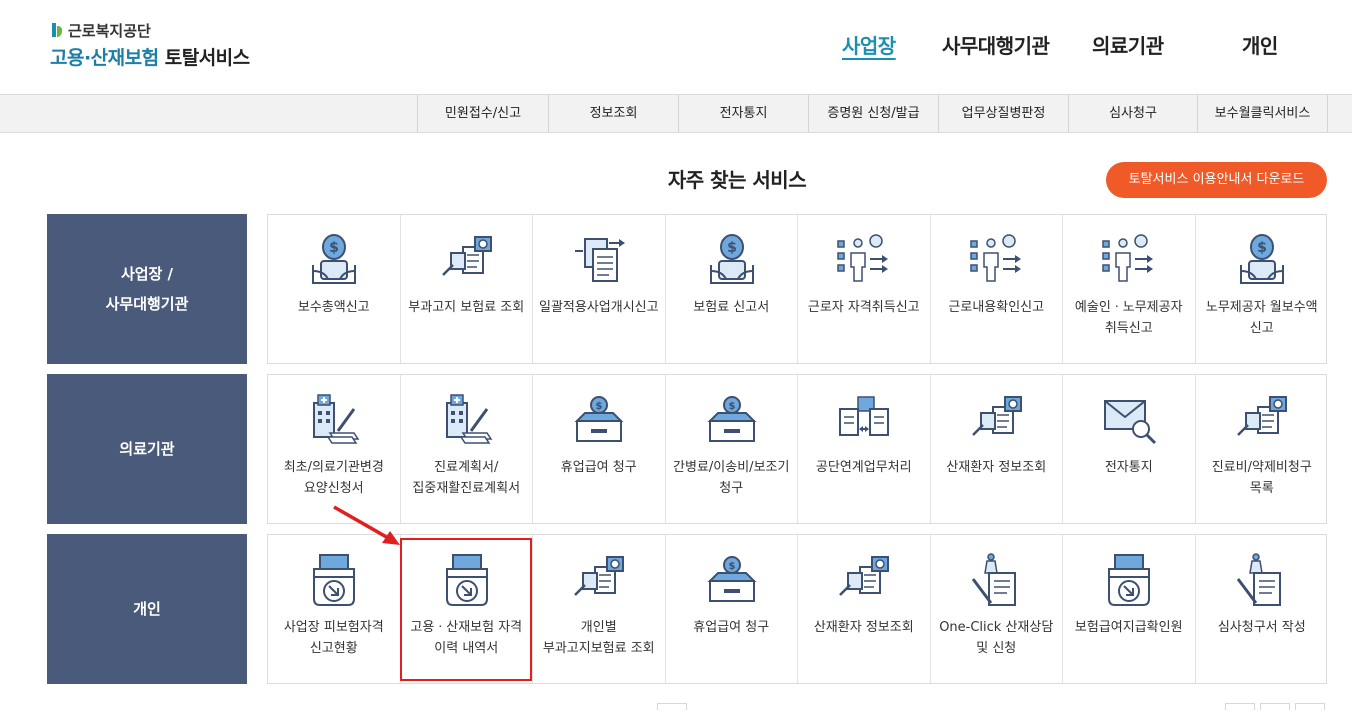 This screenshot has height=710, width=1352. What do you see at coordinates (1262, 289) in the screenshot?
I see `service-tile: $ 노무제공자 월보수액 신고` at bounding box center [1262, 289].